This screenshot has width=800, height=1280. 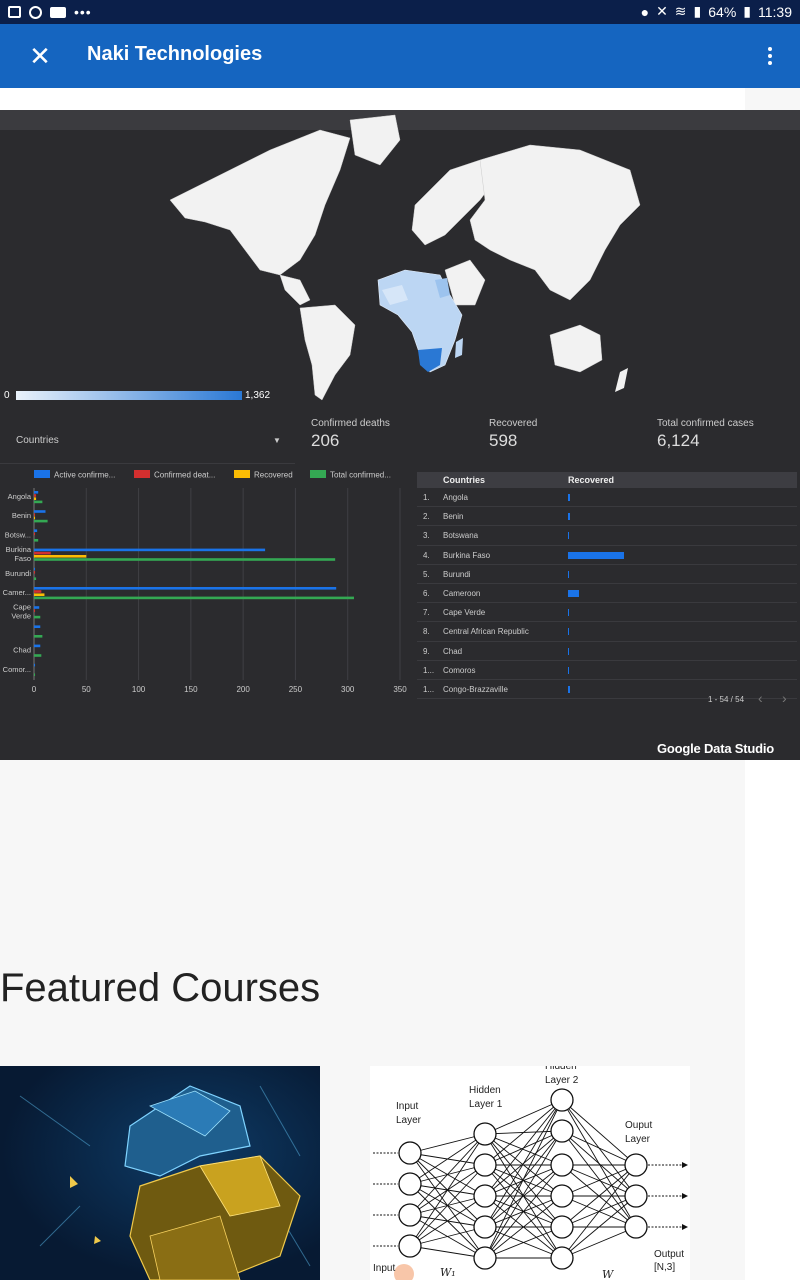 I want to click on table-row-country: Cameroon, so click(x=462, y=593).